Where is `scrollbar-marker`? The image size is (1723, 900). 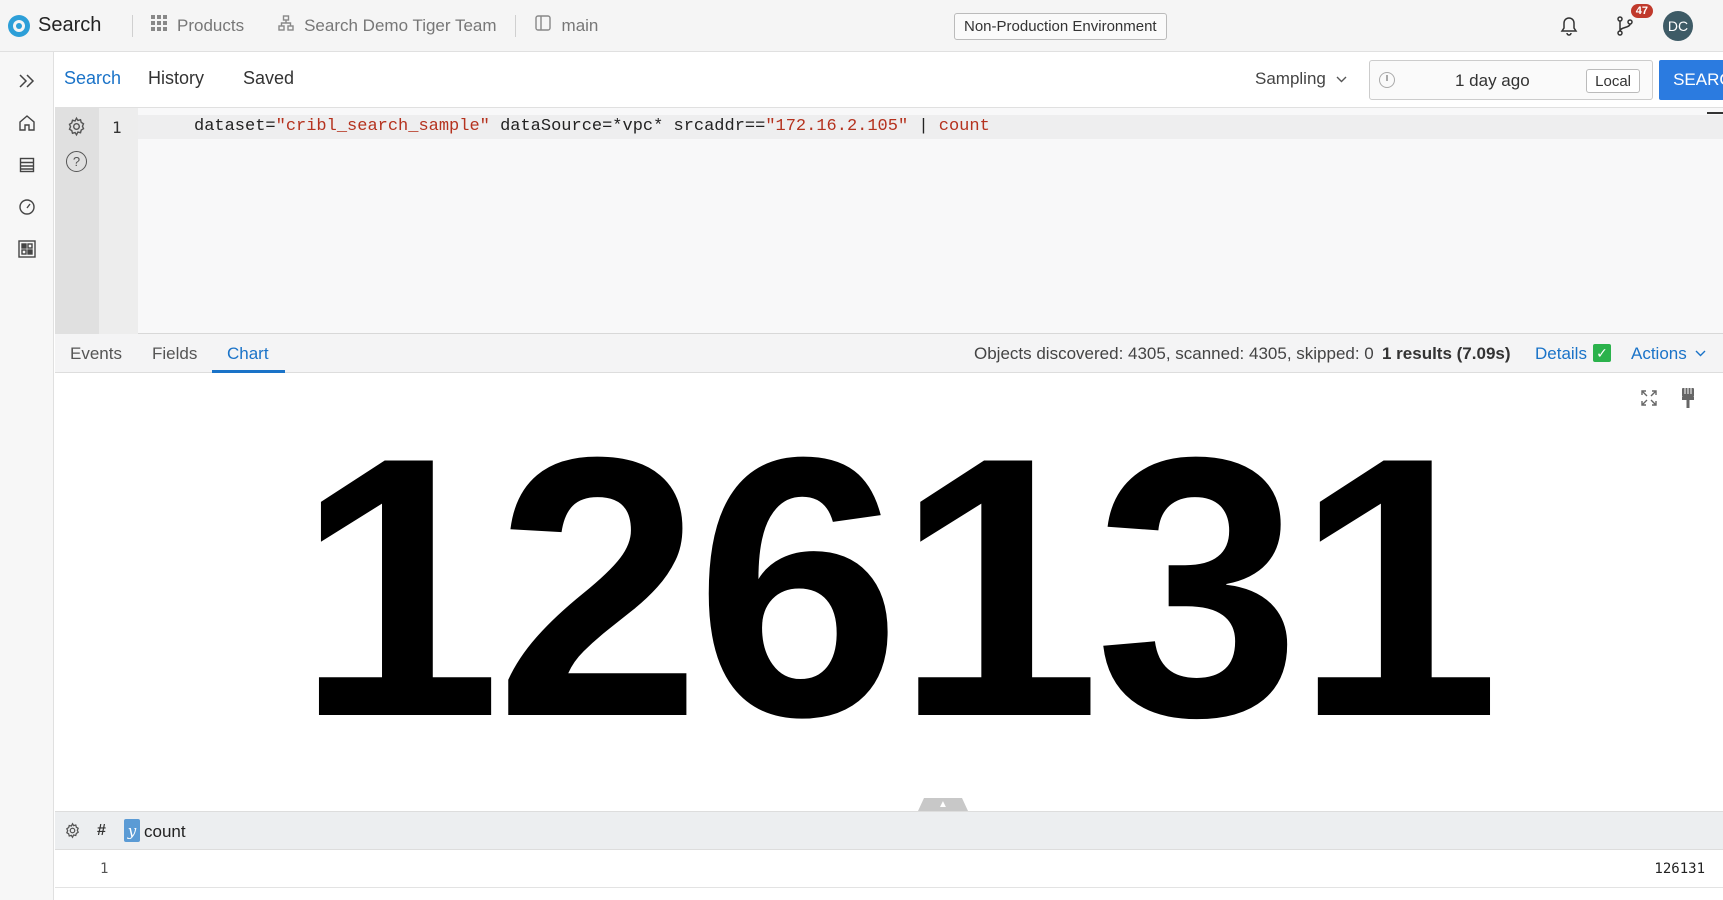 scrollbar-marker is located at coordinates (1715, 113).